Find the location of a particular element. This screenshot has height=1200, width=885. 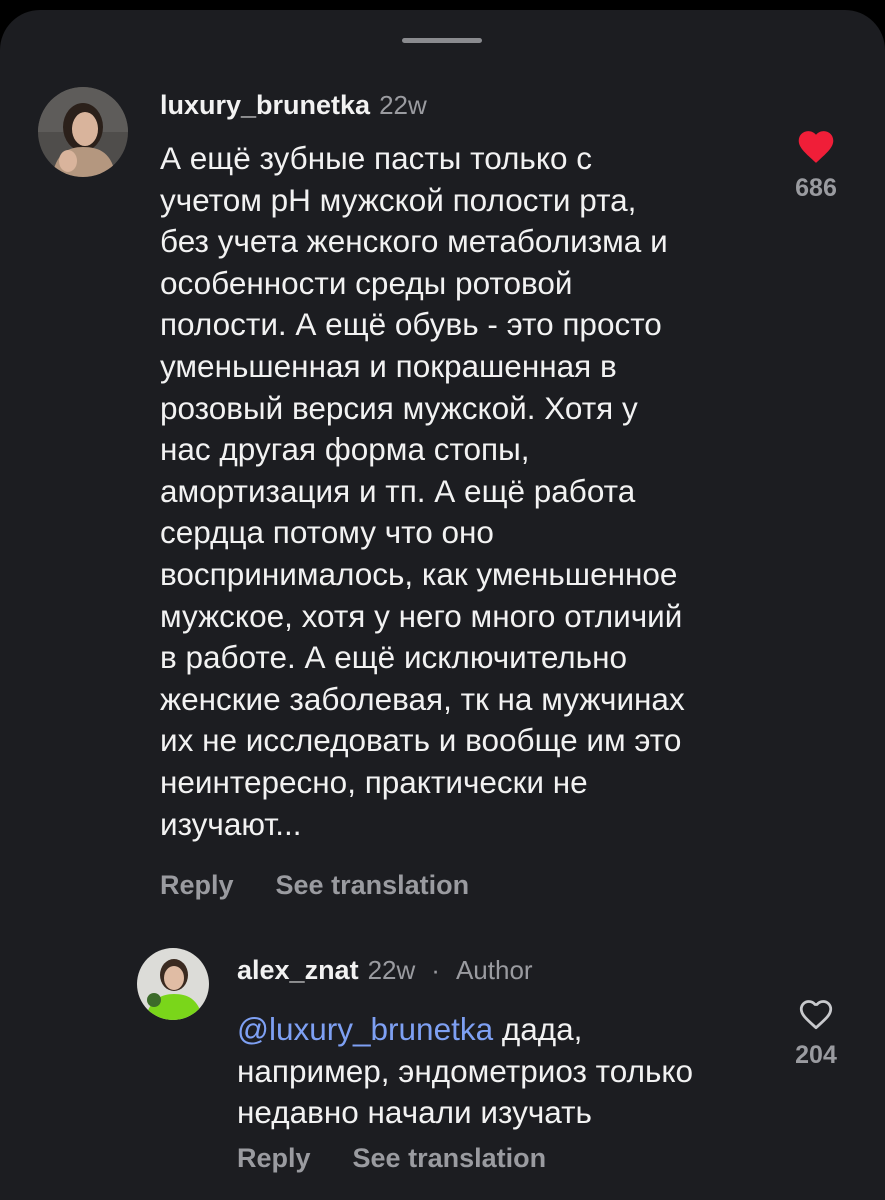

comment-line: @luxury_brunetka дада, is located at coordinates (507, 1030).